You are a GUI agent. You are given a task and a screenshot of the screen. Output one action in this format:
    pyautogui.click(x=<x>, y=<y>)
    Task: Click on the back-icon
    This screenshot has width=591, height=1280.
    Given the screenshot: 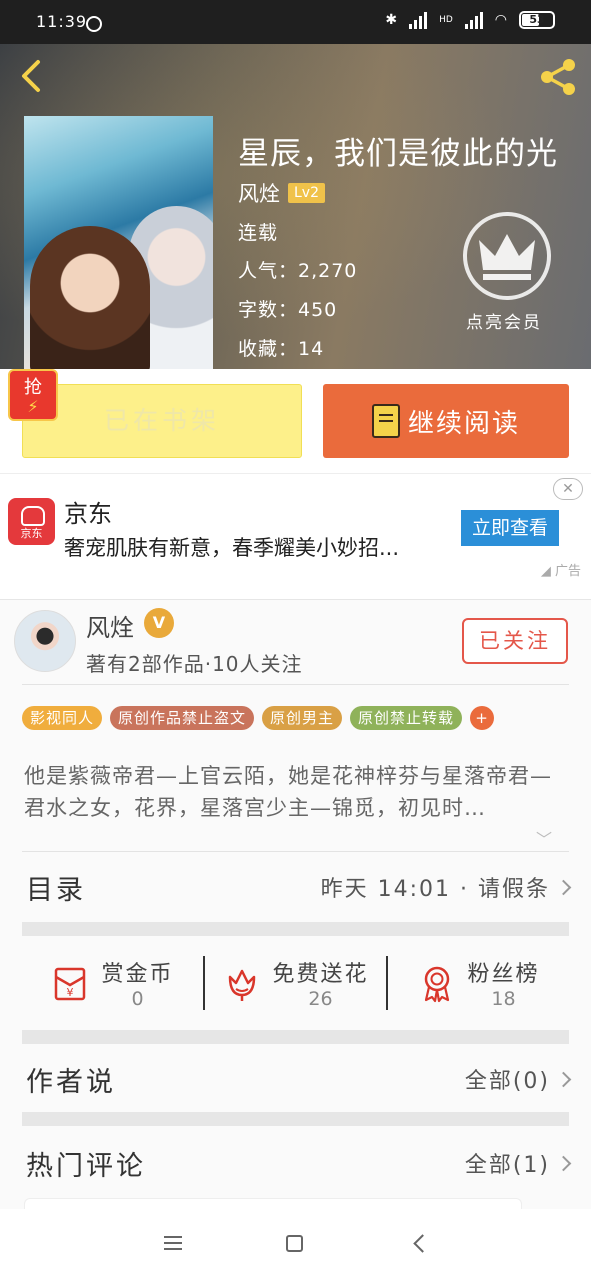 What is the action you would take?
    pyautogui.click(x=422, y=1243)
    